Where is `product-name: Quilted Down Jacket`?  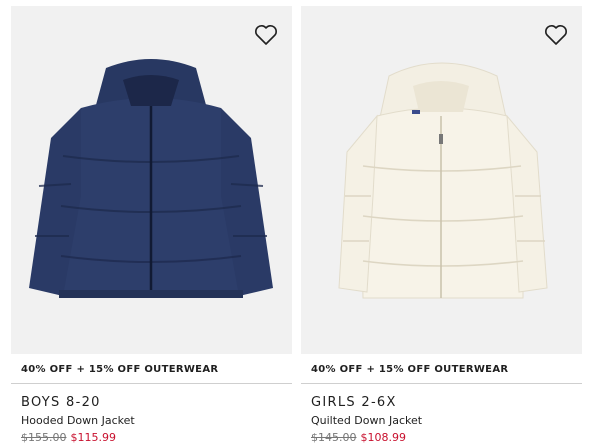 product-name: Quilted Down Jacket is located at coordinates (366, 420).